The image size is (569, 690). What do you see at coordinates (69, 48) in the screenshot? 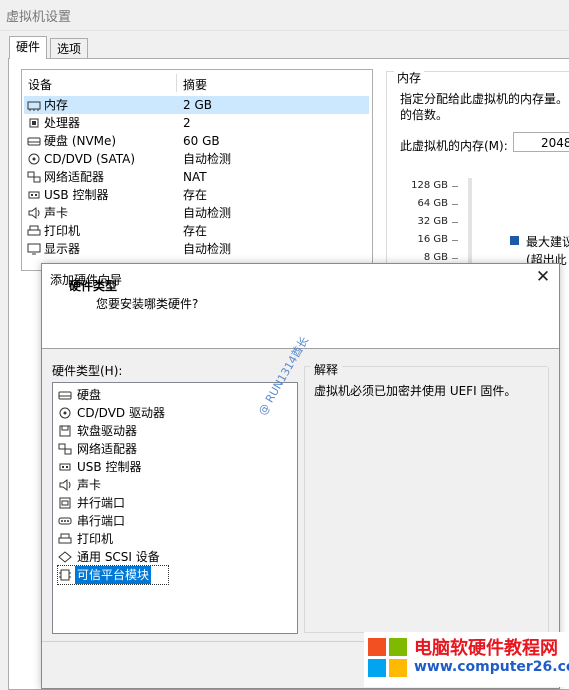
I see `tab-options: 选项` at bounding box center [69, 48].